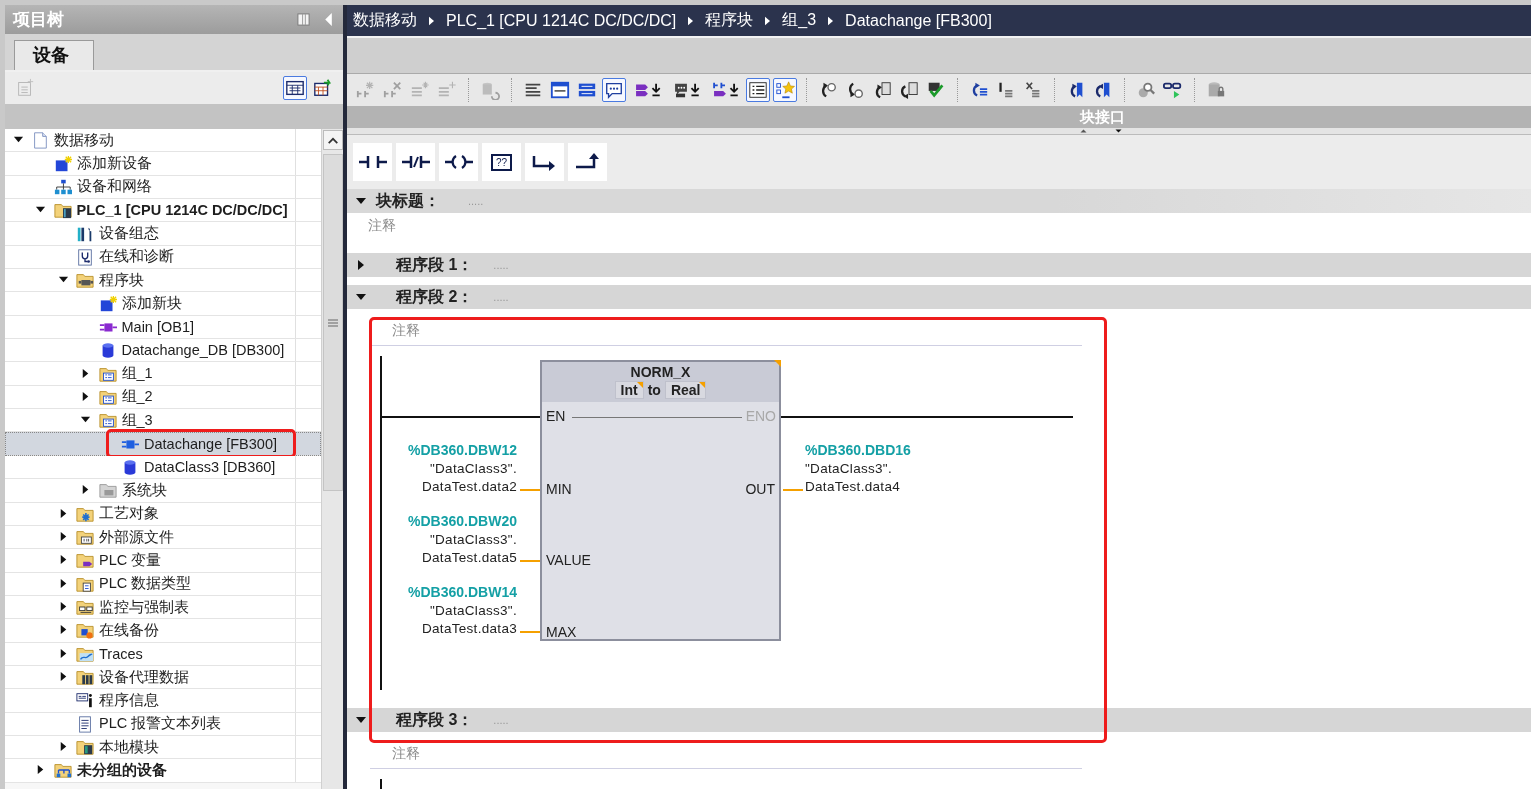 The height and width of the screenshot is (789, 1531). What do you see at coordinates (760, 416) in the screenshot?
I see `pin-label: ENO` at bounding box center [760, 416].